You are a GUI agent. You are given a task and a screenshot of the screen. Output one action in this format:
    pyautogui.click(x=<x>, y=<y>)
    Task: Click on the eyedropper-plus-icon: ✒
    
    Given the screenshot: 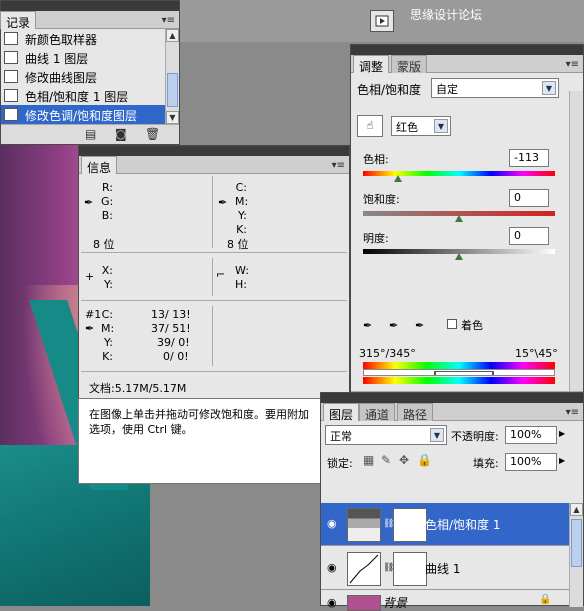 What is the action you would take?
    pyautogui.click(x=393, y=325)
    